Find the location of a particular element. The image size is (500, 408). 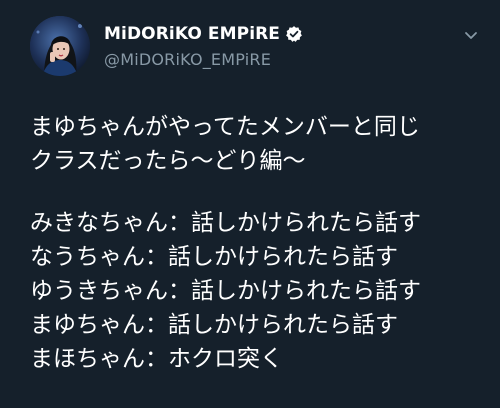

tweet-list-line: まほちゃん：ホクロ突く is located at coordinates (156, 359).